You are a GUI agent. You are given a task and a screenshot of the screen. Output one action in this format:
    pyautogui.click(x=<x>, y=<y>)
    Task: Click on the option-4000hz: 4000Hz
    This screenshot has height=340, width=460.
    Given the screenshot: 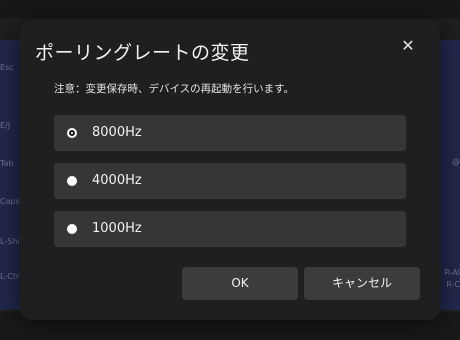 What is the action you would take?
    pyautogui.click(x=230, y=181)
    